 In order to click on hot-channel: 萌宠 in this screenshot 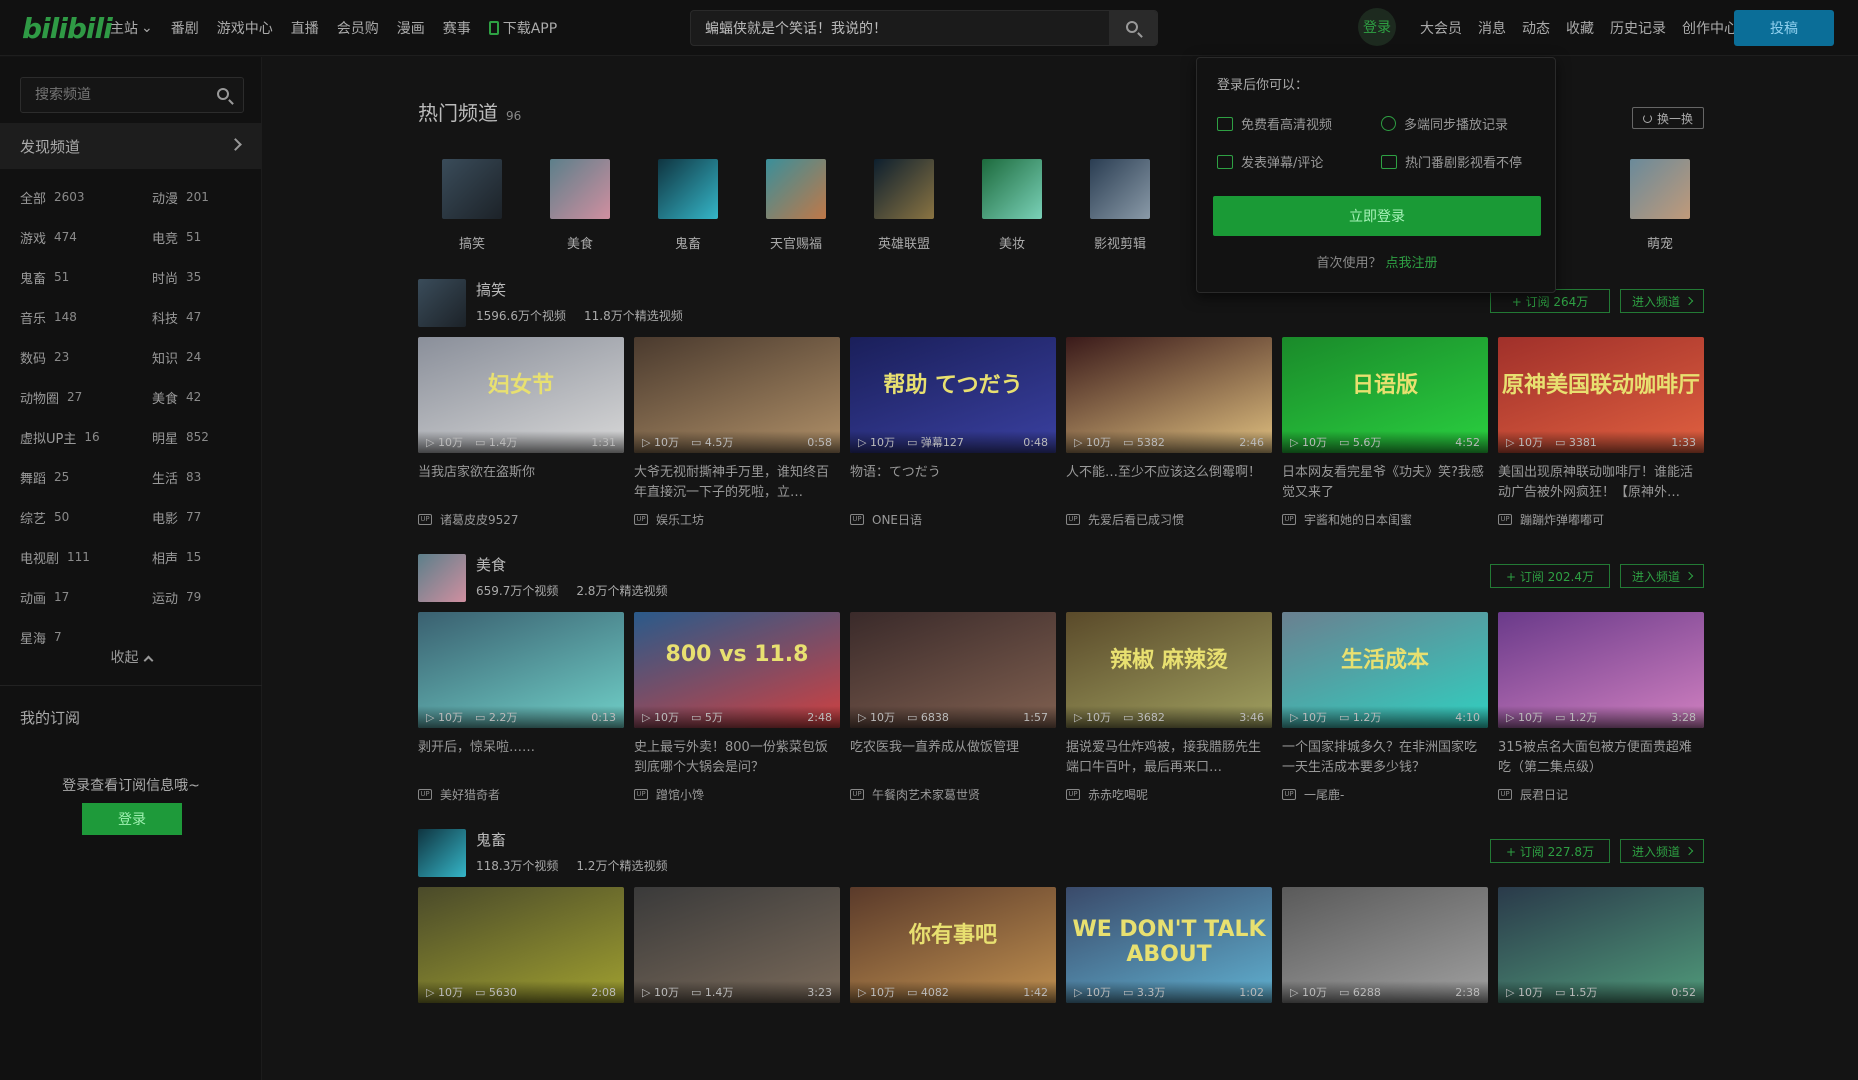, I will do `click(1660, 205)`.